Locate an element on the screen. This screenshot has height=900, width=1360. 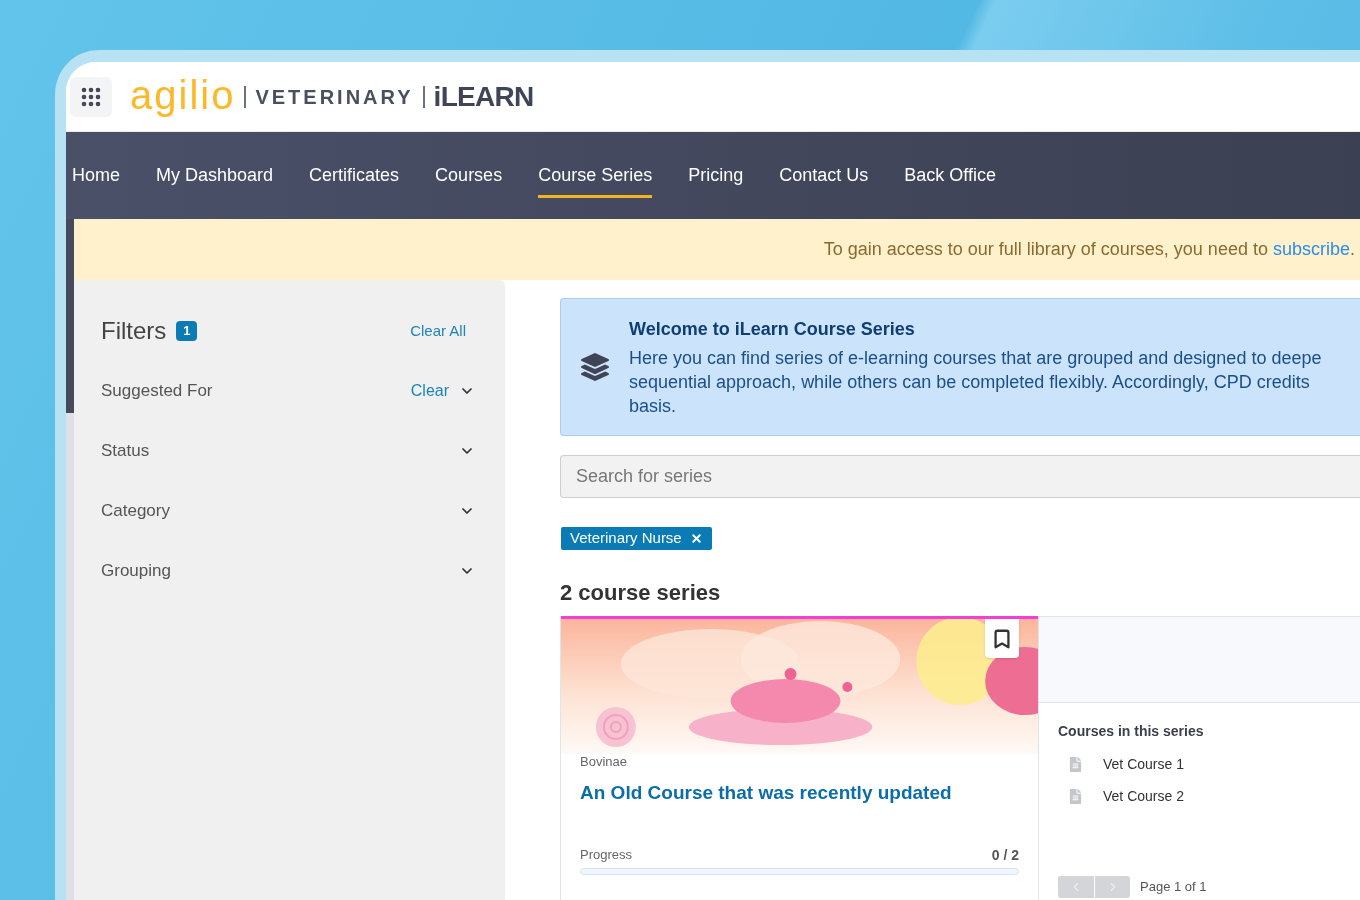
filter-group-label: Suggested For is located at coordinates (157, 391).